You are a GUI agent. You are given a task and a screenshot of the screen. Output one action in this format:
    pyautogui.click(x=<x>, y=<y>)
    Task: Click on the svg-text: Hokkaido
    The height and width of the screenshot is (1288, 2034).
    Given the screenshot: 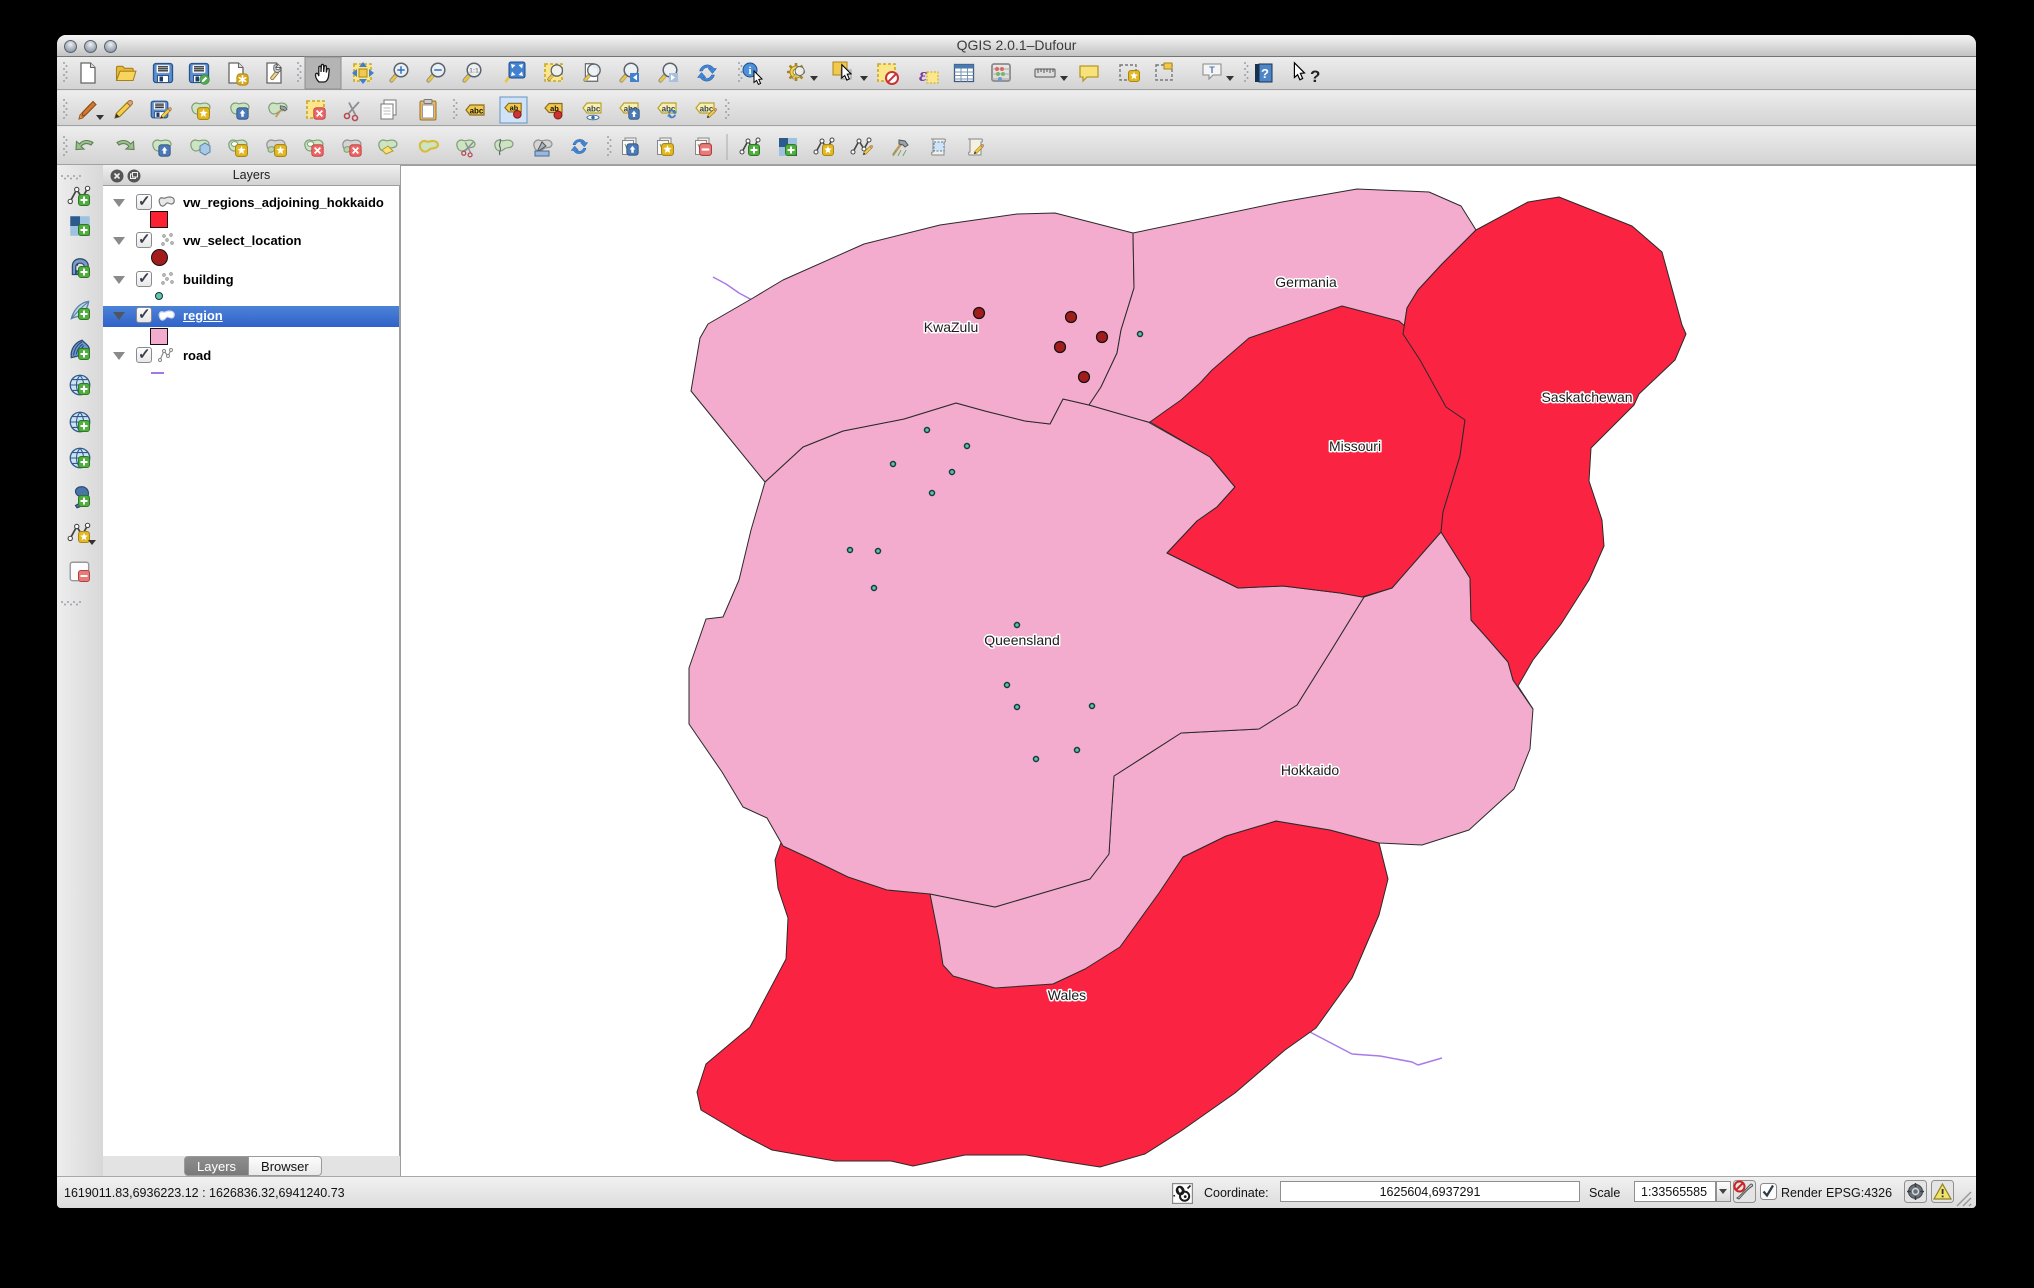 What is the action you would take?
    pyautogui.click(x=1310, y=770)
    